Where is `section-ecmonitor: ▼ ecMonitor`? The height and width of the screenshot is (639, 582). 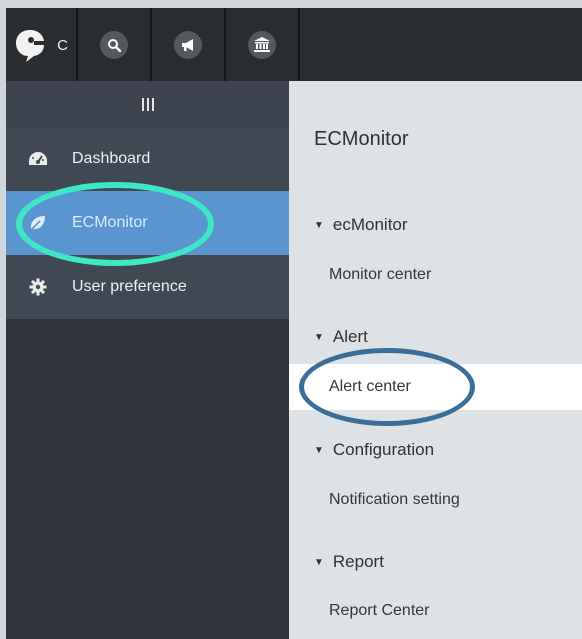
section-ecmonitor: ▼ ecMonitor is located at coordinates (361, 225).